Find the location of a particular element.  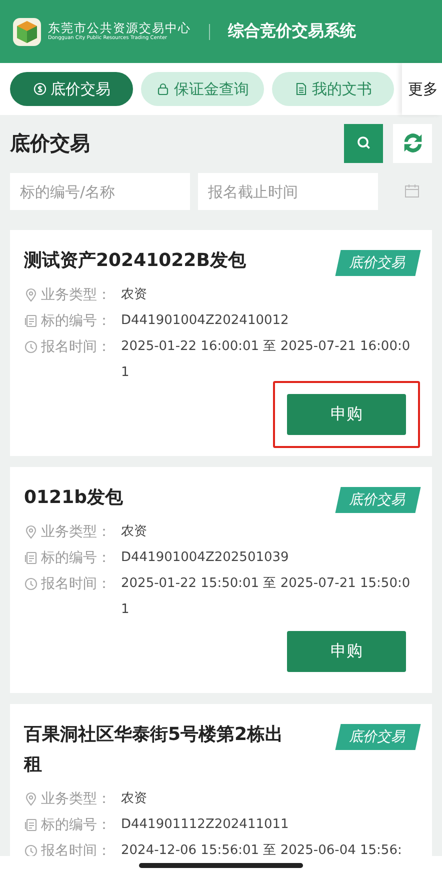

nav-tab: 保证金查询 is located at coordinates (202, 89).